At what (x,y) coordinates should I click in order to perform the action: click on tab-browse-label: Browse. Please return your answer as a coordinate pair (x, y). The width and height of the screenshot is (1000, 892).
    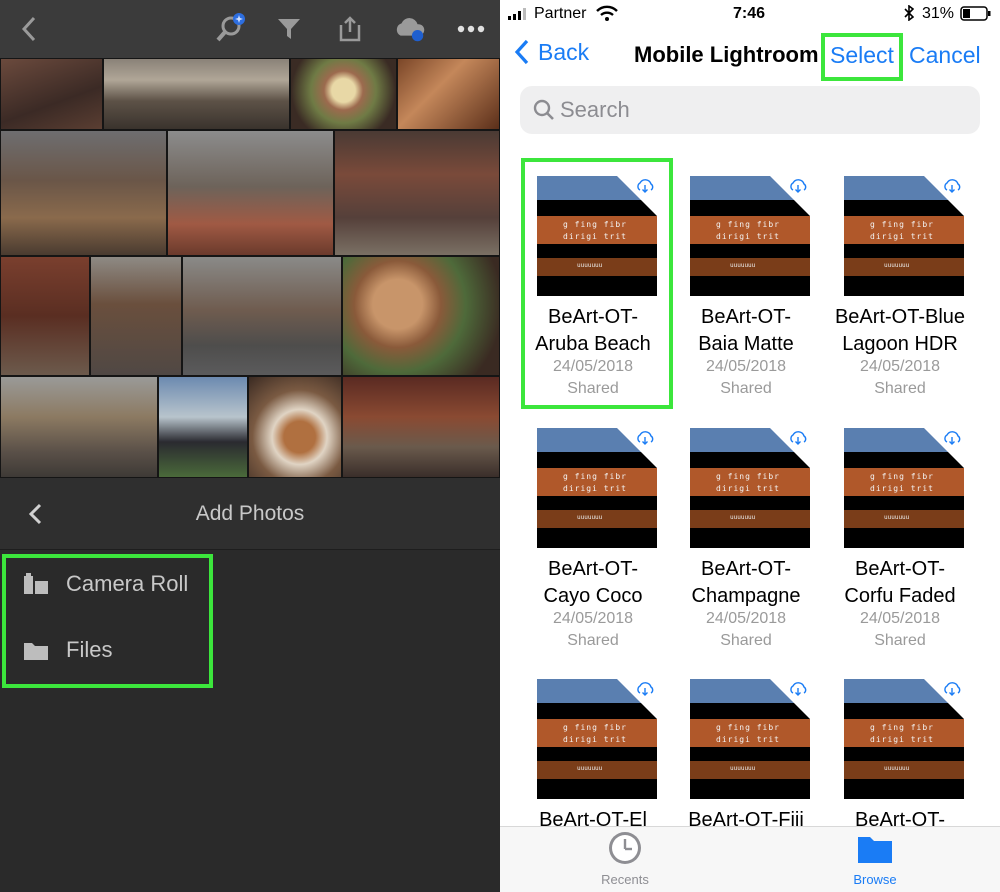
    Looking at the image, I should click on (875, 879).